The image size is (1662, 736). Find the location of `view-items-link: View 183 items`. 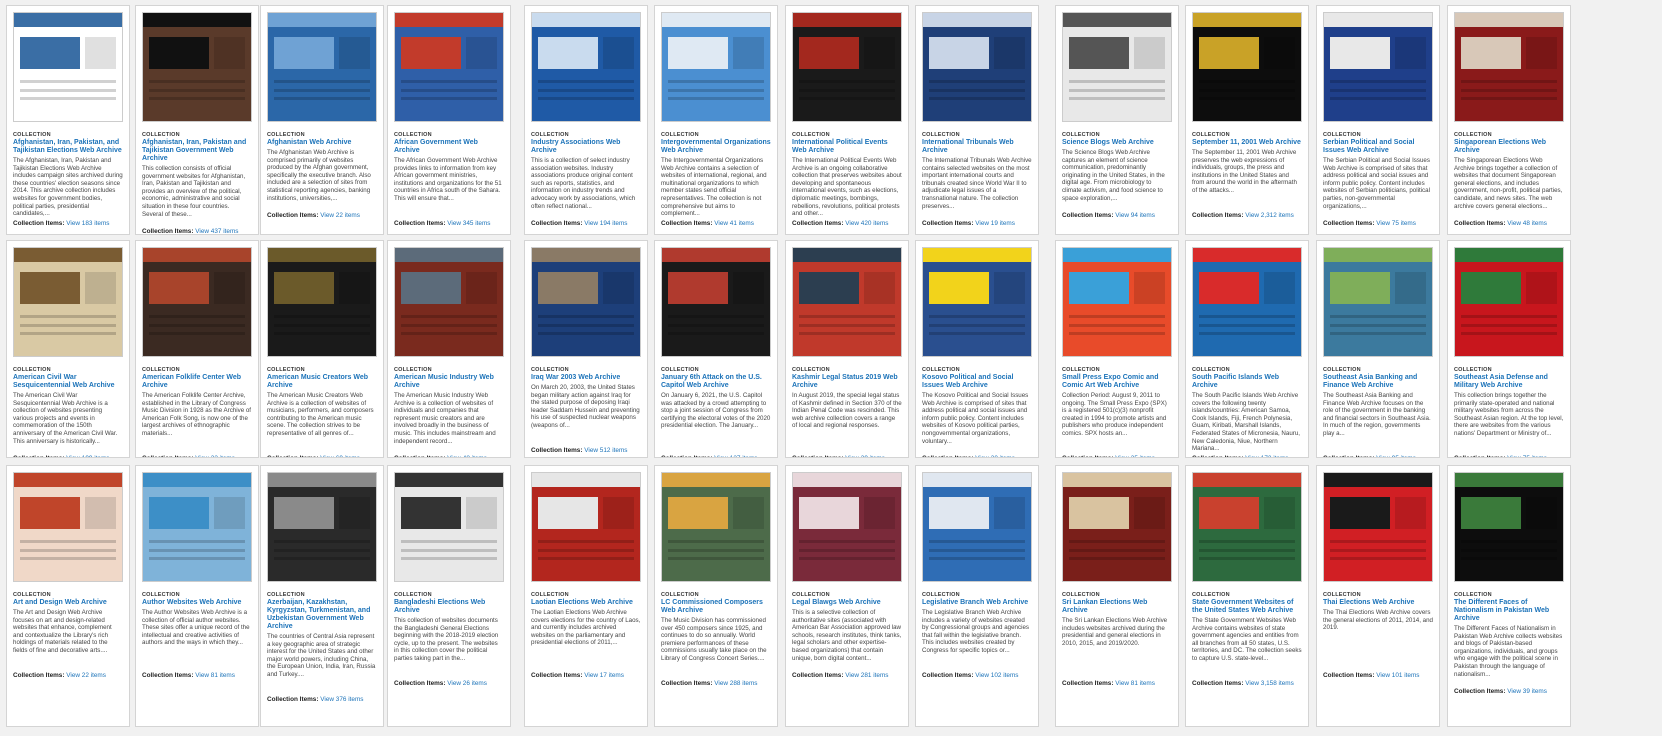

view-items-link: View 183 items is located at coordinates (87, 223).